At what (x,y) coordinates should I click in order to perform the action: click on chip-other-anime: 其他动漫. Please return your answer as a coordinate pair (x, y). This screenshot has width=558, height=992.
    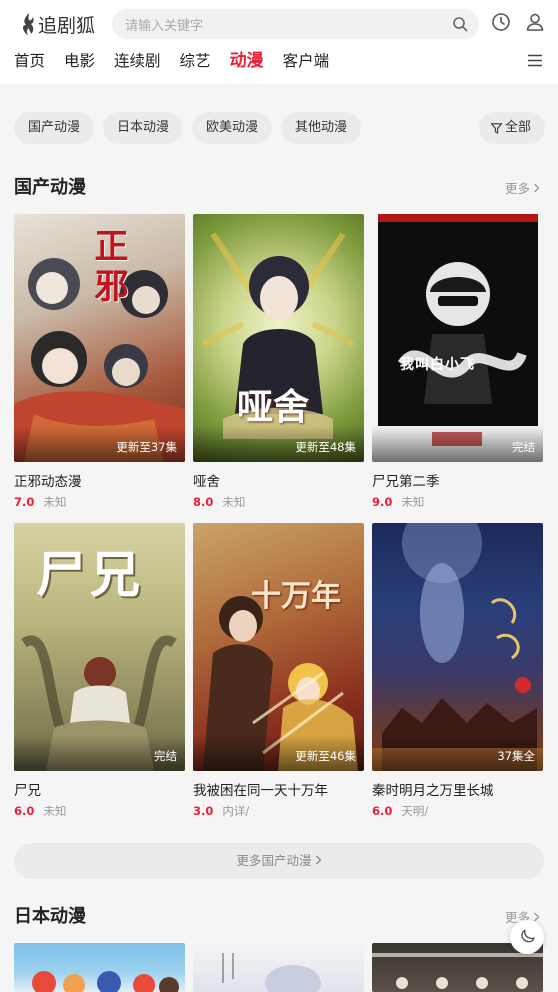
    Looking at the image, I should click on (321, 128).